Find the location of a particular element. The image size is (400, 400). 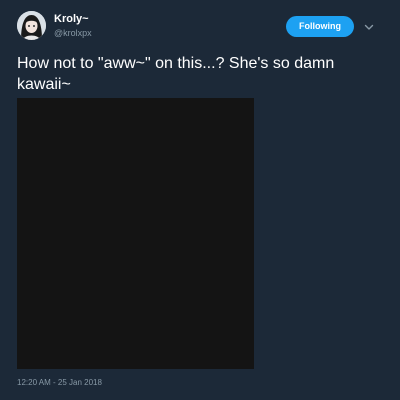

tweet-header: Kroly~ @krolxpx Following is located at coordinates (200, 23).